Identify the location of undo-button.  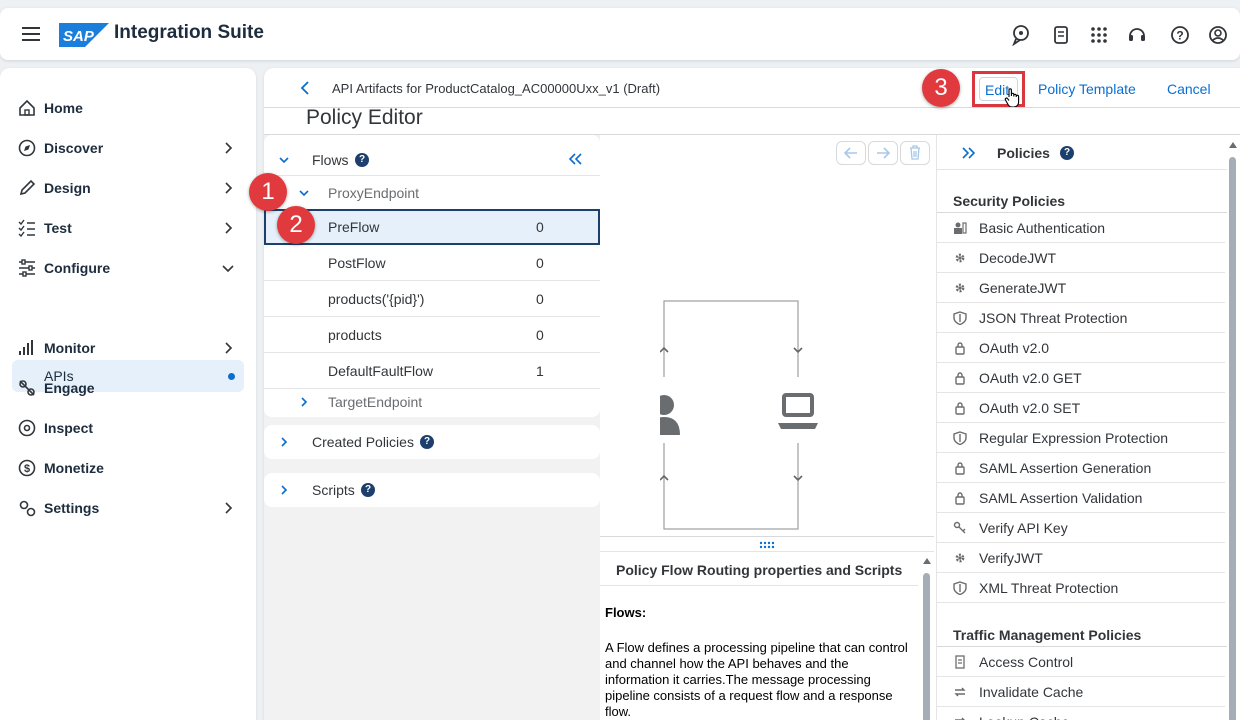
(851, 153).